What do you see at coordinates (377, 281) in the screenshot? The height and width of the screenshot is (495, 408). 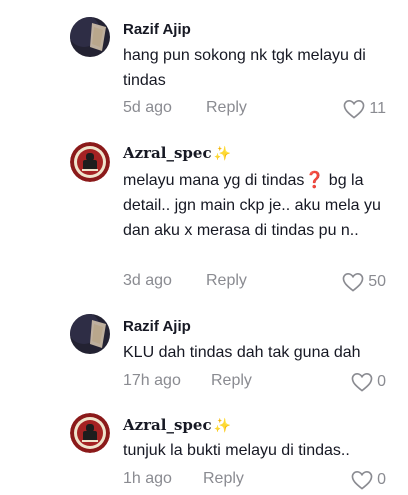 I see `like-count: 50` at bounding box center [377, 281].